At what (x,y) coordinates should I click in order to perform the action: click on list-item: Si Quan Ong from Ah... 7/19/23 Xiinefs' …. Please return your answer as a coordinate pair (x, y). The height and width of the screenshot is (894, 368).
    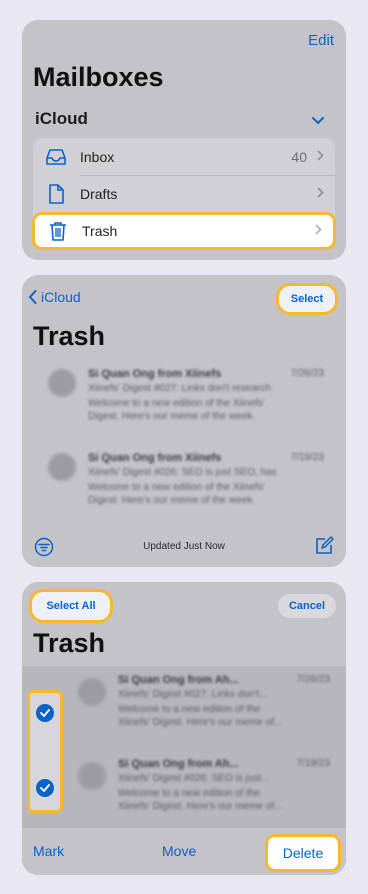
    Looking at the image, I should click on (184, 793).